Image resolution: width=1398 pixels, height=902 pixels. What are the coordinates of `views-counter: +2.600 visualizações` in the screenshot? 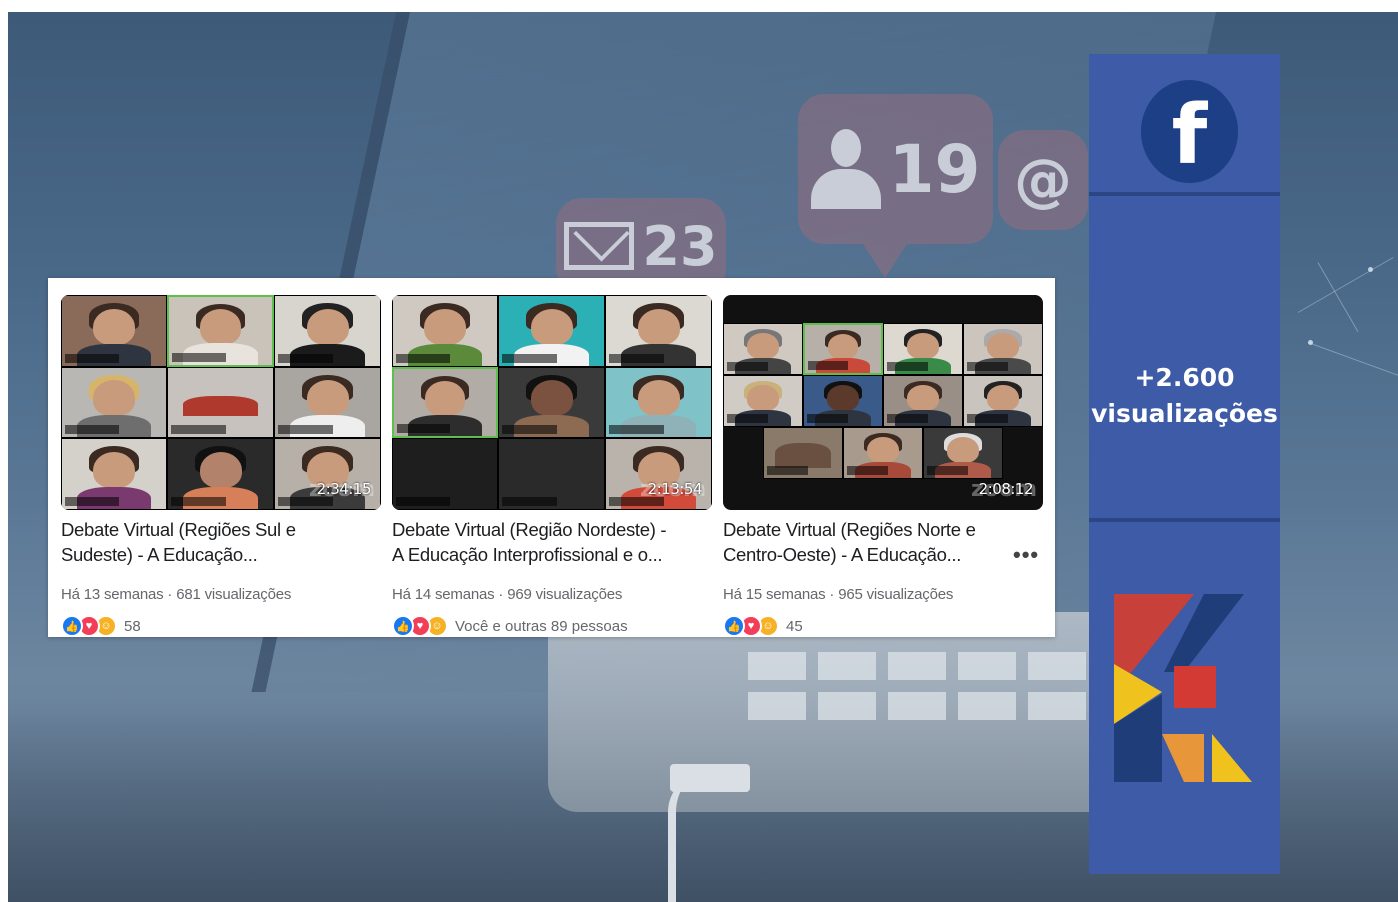 It's located at (1184, 396).